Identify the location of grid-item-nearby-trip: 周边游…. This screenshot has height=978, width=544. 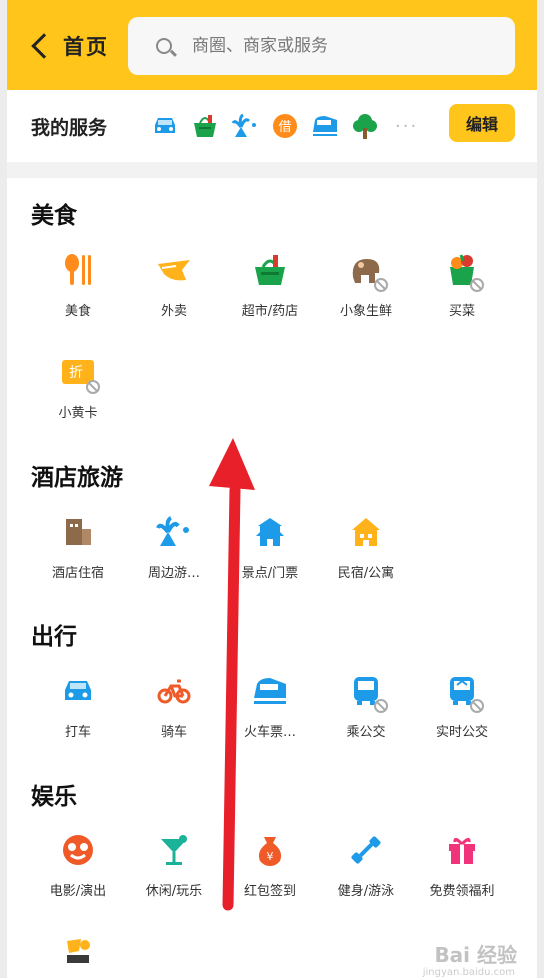
(174, 552).